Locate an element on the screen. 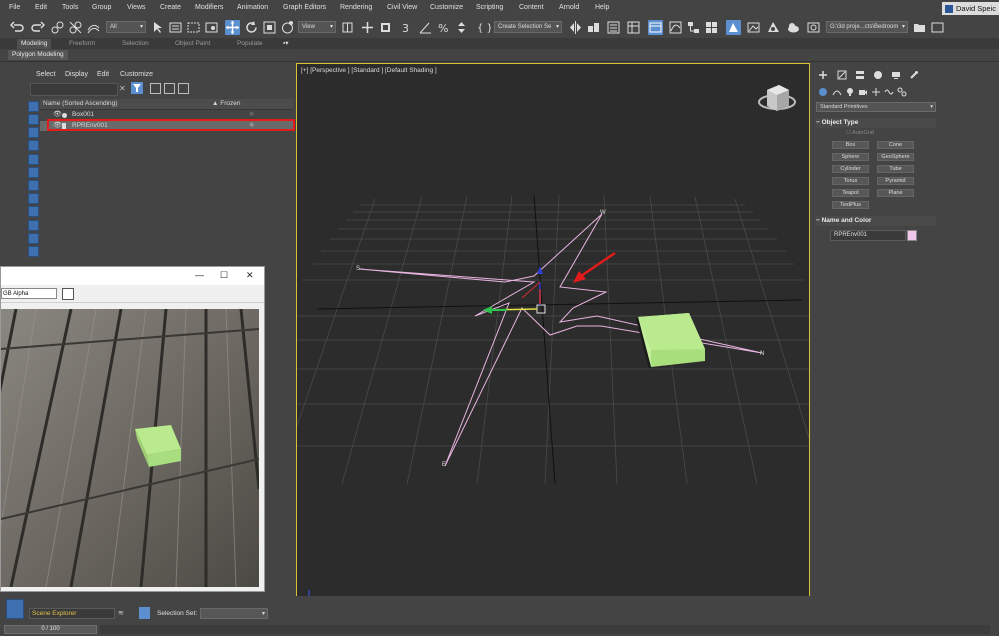  menu-animation: Animation is located at coordinates (252, 7).